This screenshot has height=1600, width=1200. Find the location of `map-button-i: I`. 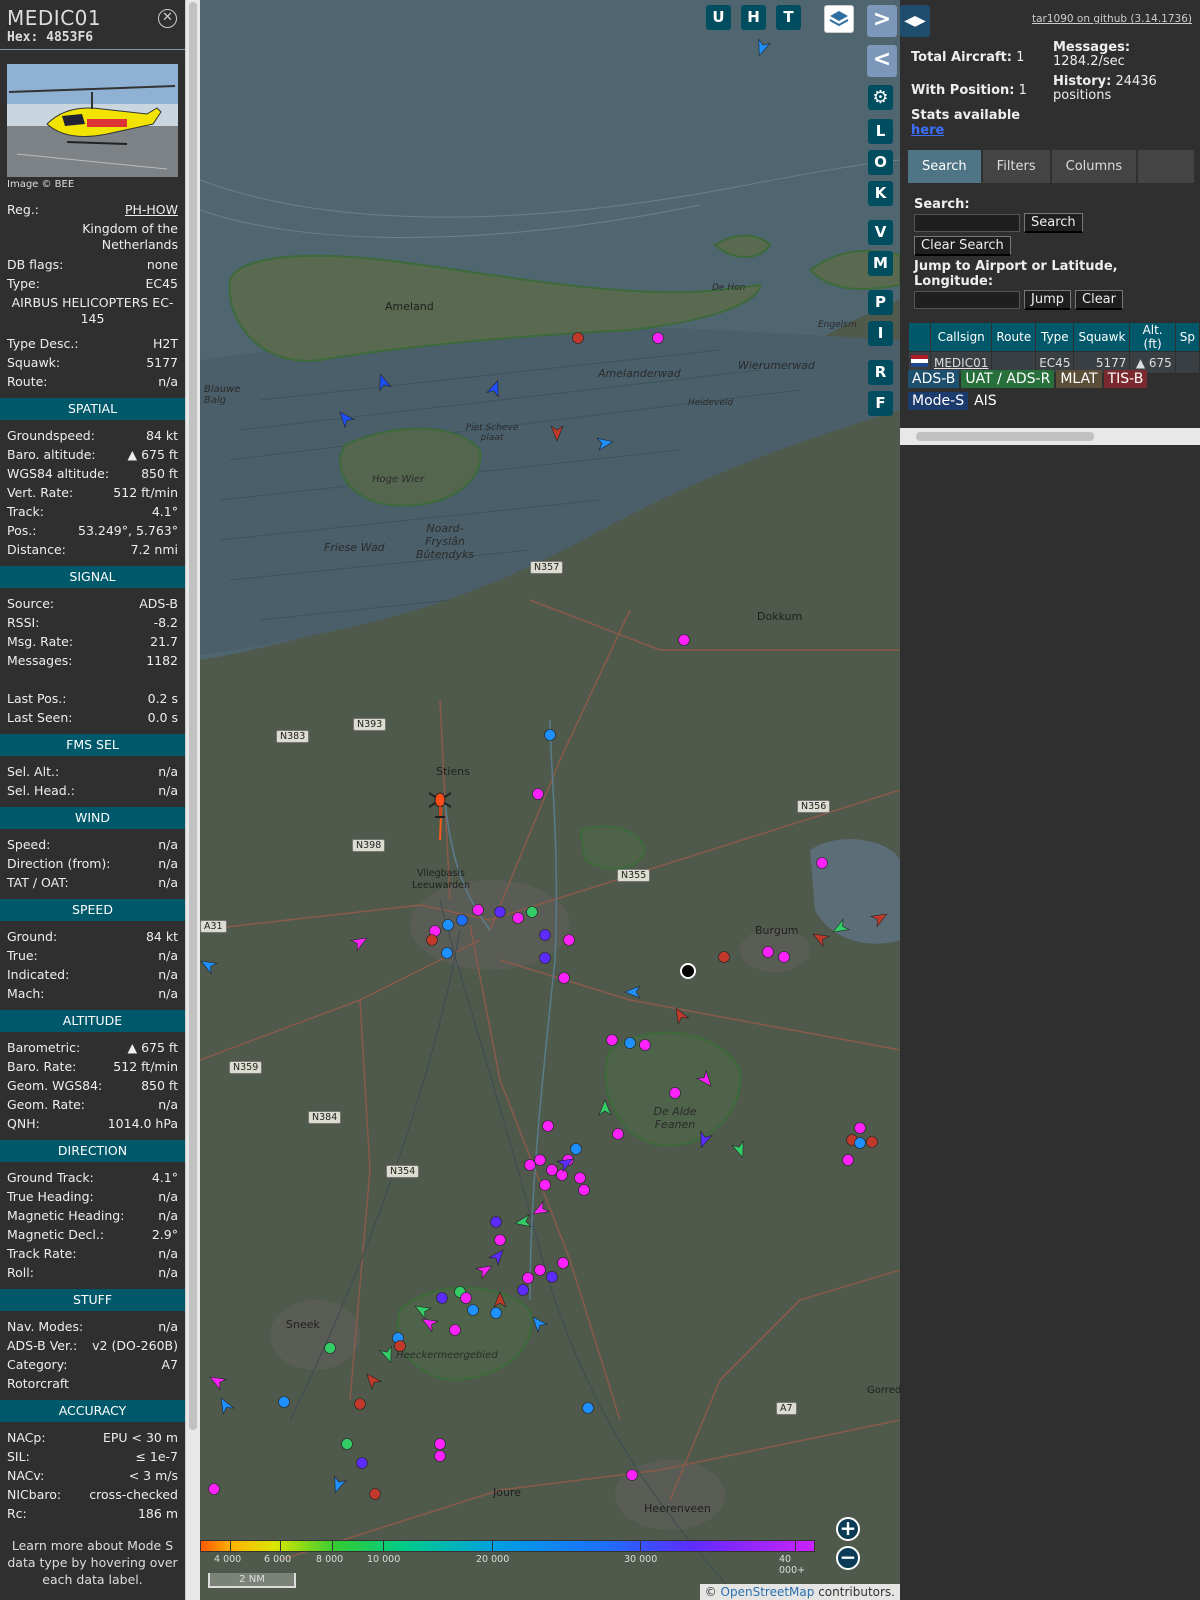

map-button-i: I is located at coordinates (880, 333).